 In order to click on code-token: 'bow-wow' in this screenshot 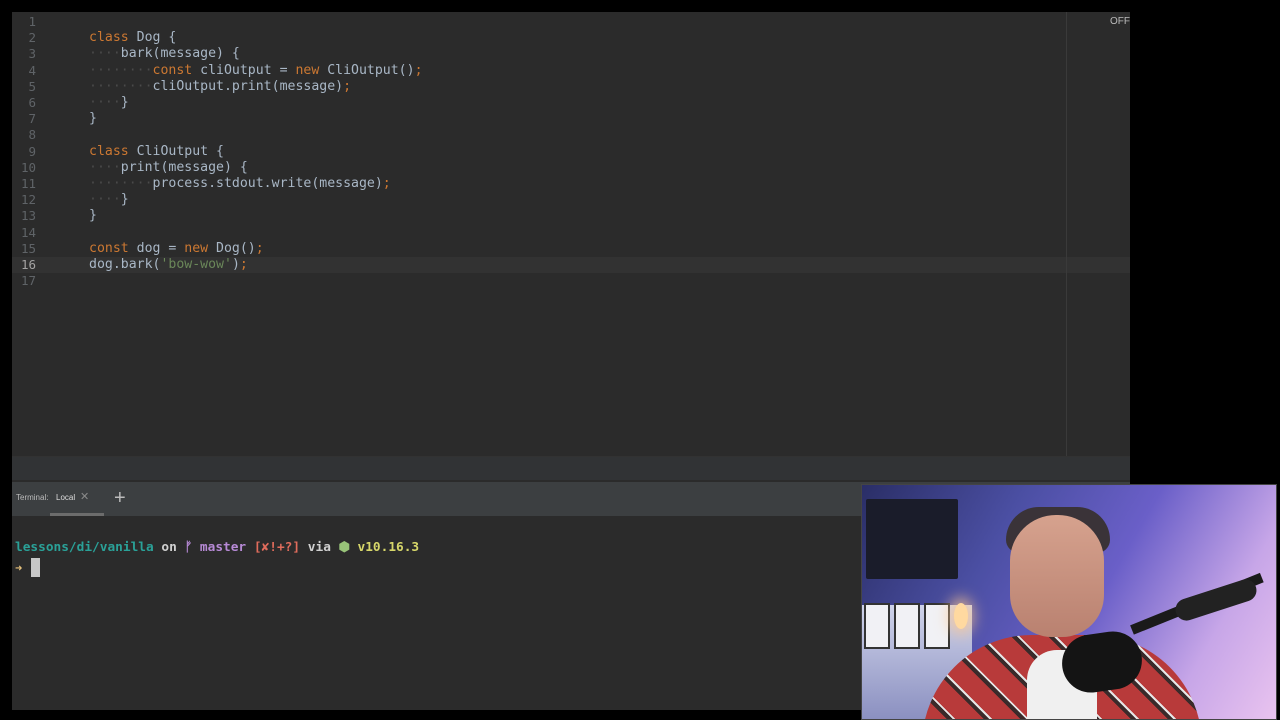, I will do `click(196, 264)`.